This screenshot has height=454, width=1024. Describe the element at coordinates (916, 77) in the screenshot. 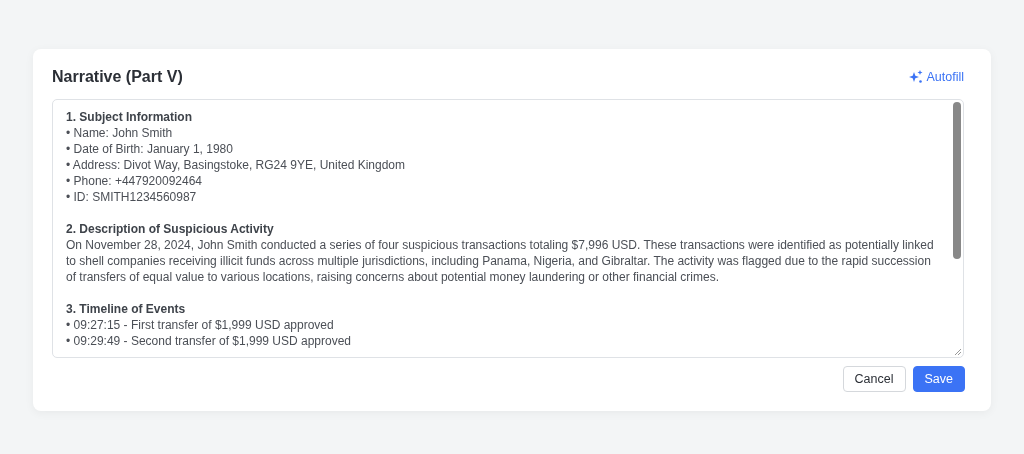

I see `sparkle-icon` at that location.